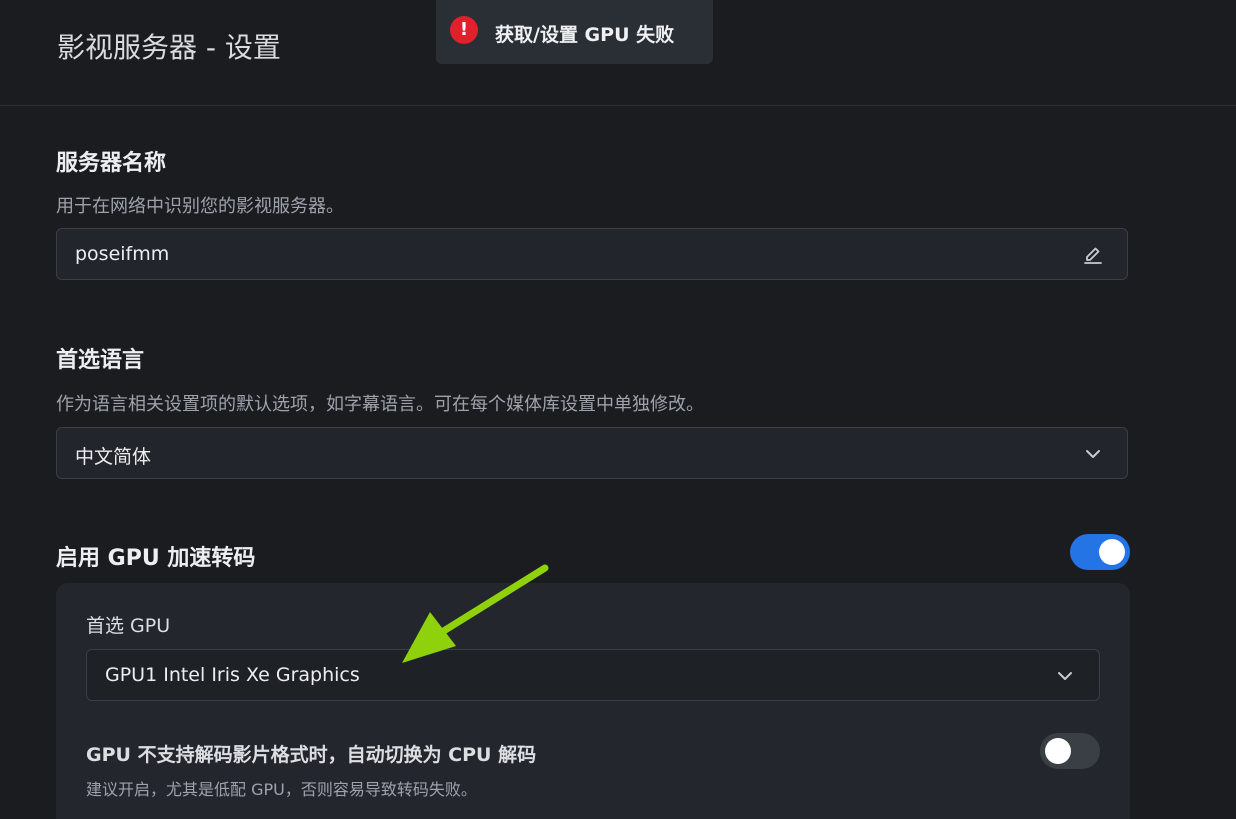 The width and height of the screenshot is (1236, 819). What do you see at coordinates (585, 35) in the screenshot?
I see `toast-message: 获取/设置 GPU 失败` at bounding box center [585, 35].